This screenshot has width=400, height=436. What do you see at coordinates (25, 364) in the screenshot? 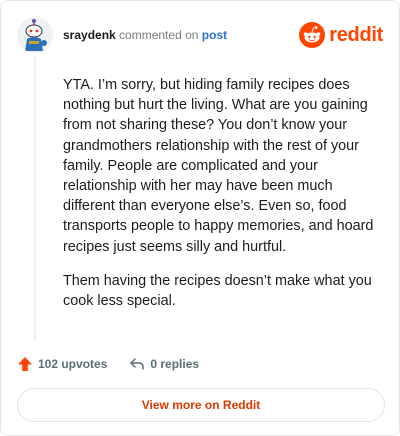
I see `upvote-arrow-icon` at bounding box center [25, 364].